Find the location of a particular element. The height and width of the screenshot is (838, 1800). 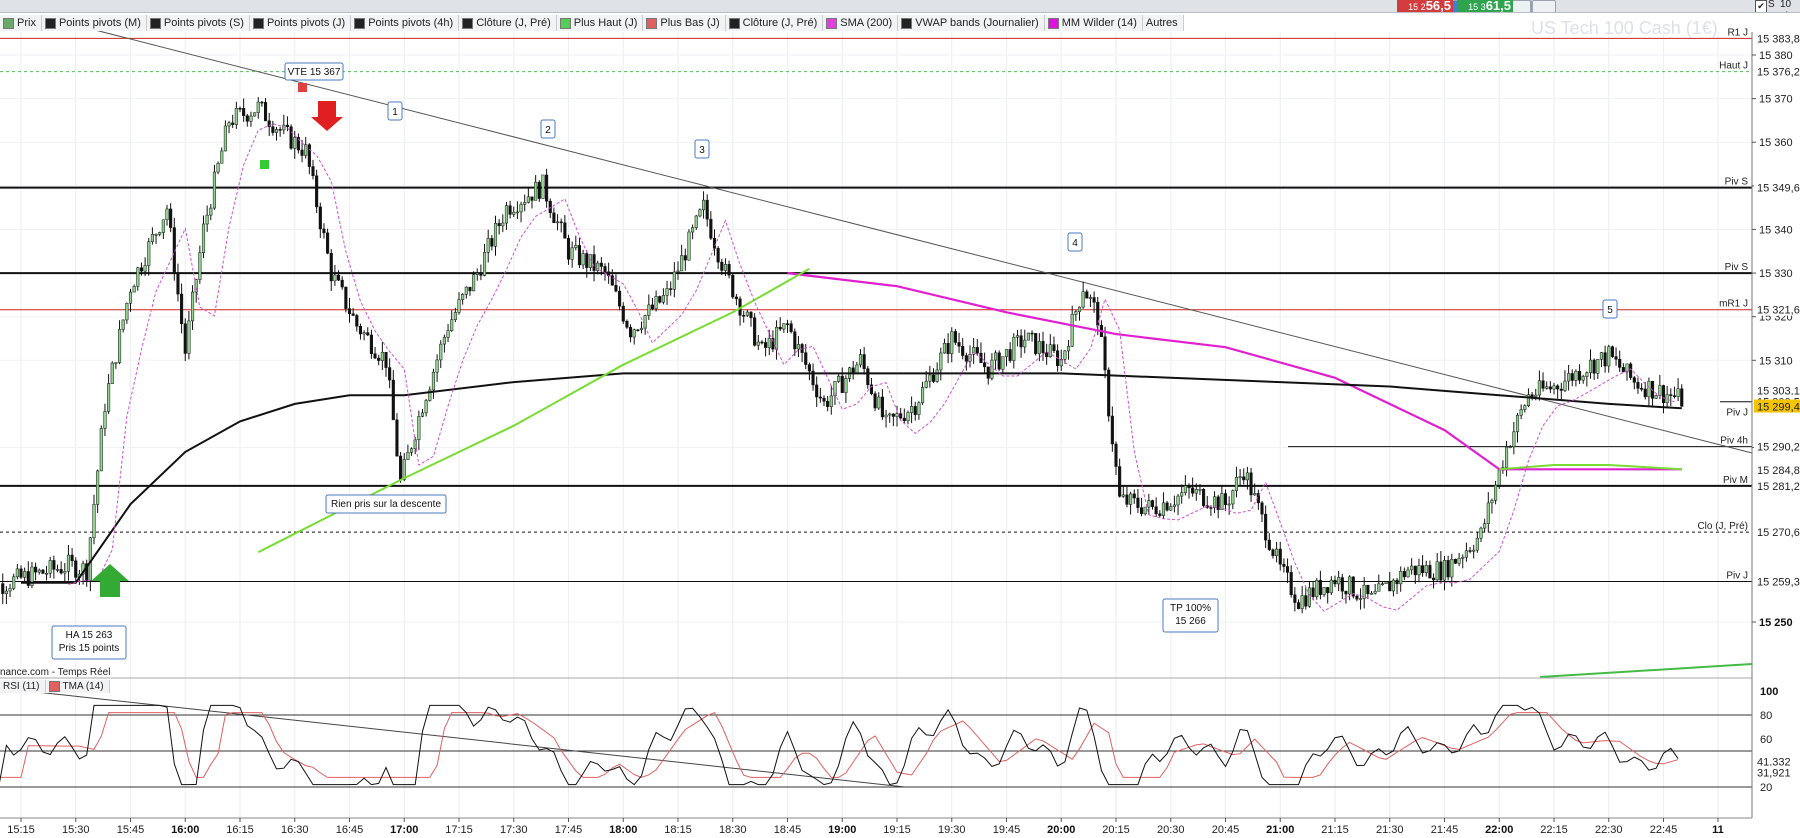

legend-label: Plus Haut (J) is located at coordinates (605, 23).